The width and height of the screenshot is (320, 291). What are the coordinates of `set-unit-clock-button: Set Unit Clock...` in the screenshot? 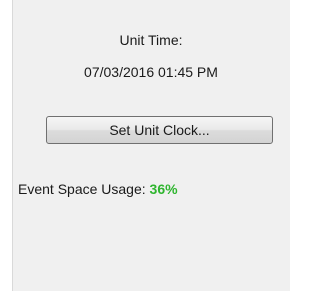 It's located at (159, 130).